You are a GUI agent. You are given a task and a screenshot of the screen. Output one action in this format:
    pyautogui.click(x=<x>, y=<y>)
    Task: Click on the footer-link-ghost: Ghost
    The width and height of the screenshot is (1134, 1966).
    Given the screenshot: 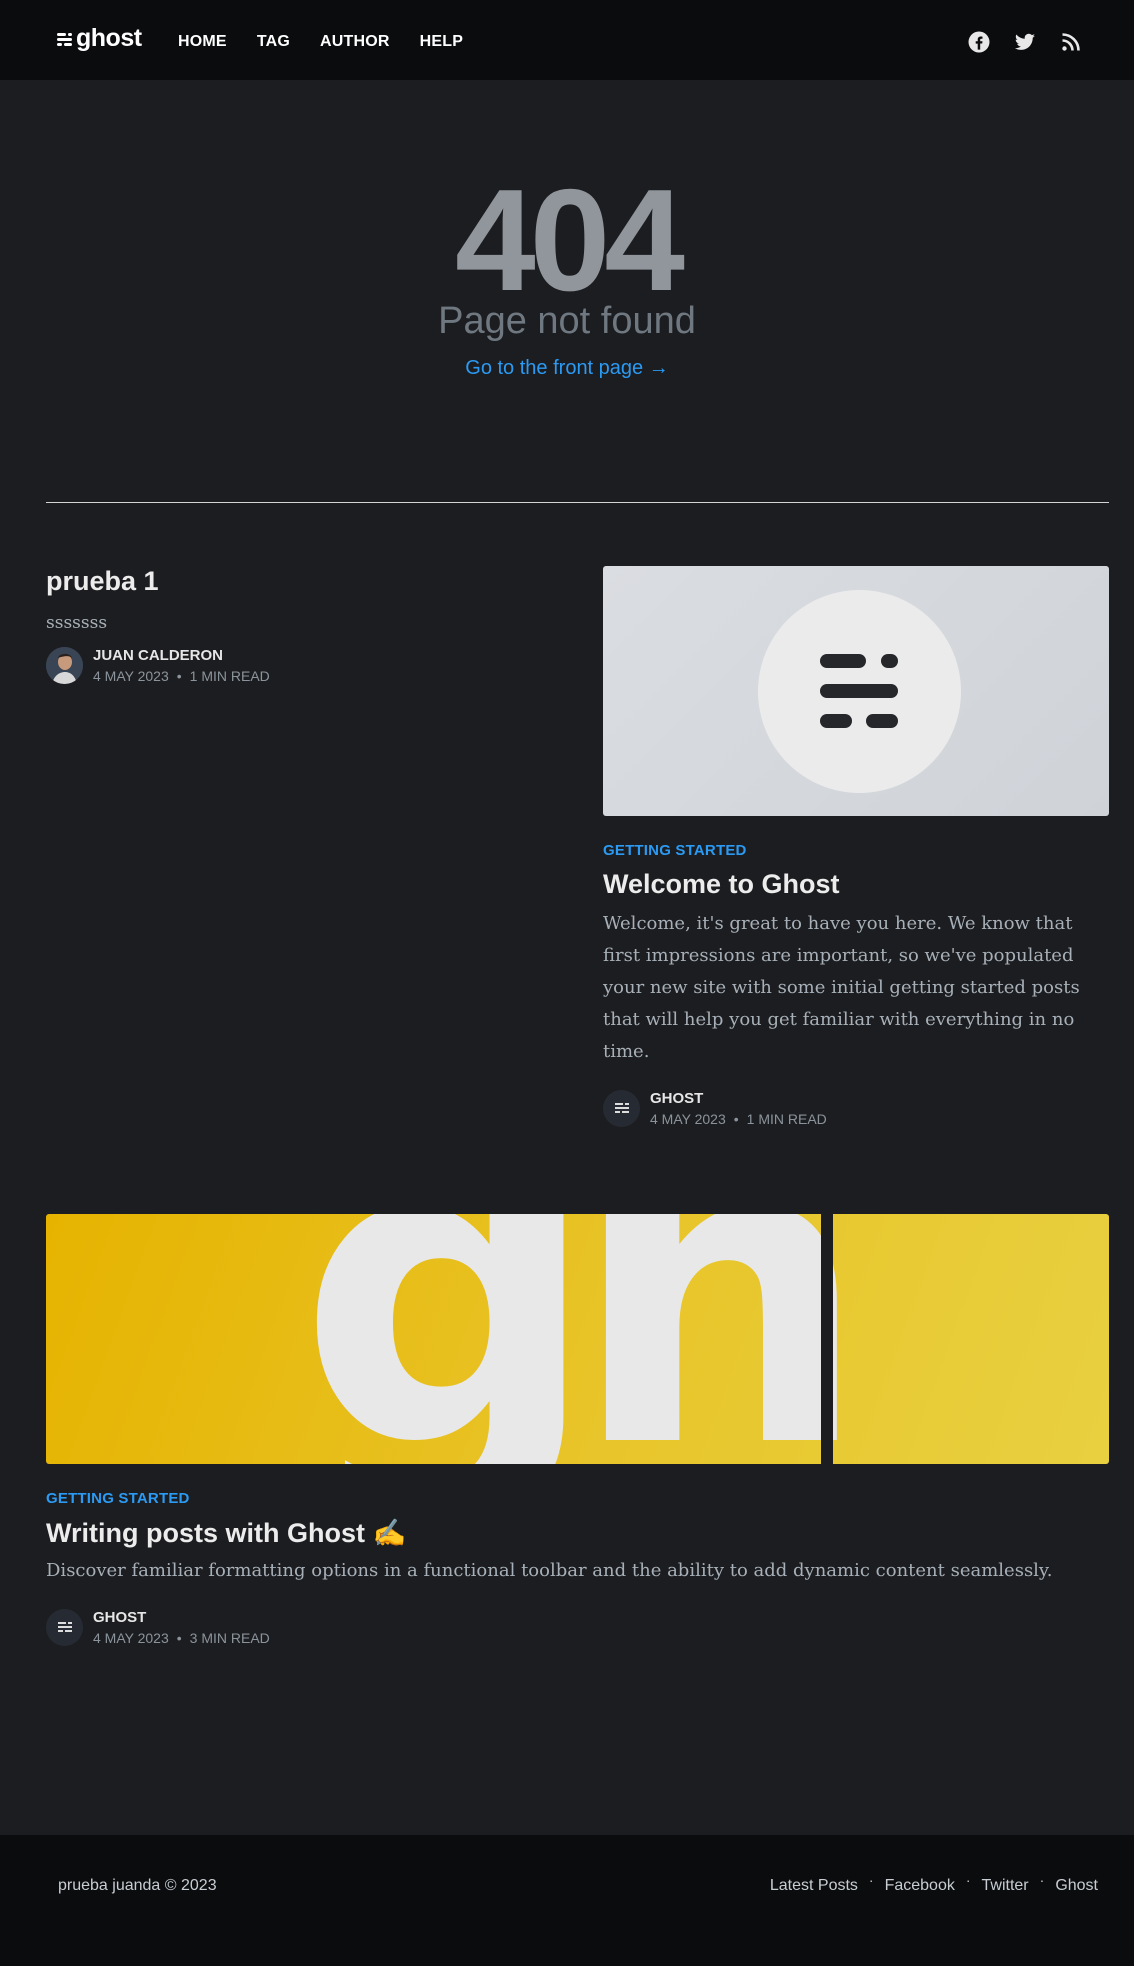 What is the action you would take?
    pyautogui.click(x=1076, y=1886)
    